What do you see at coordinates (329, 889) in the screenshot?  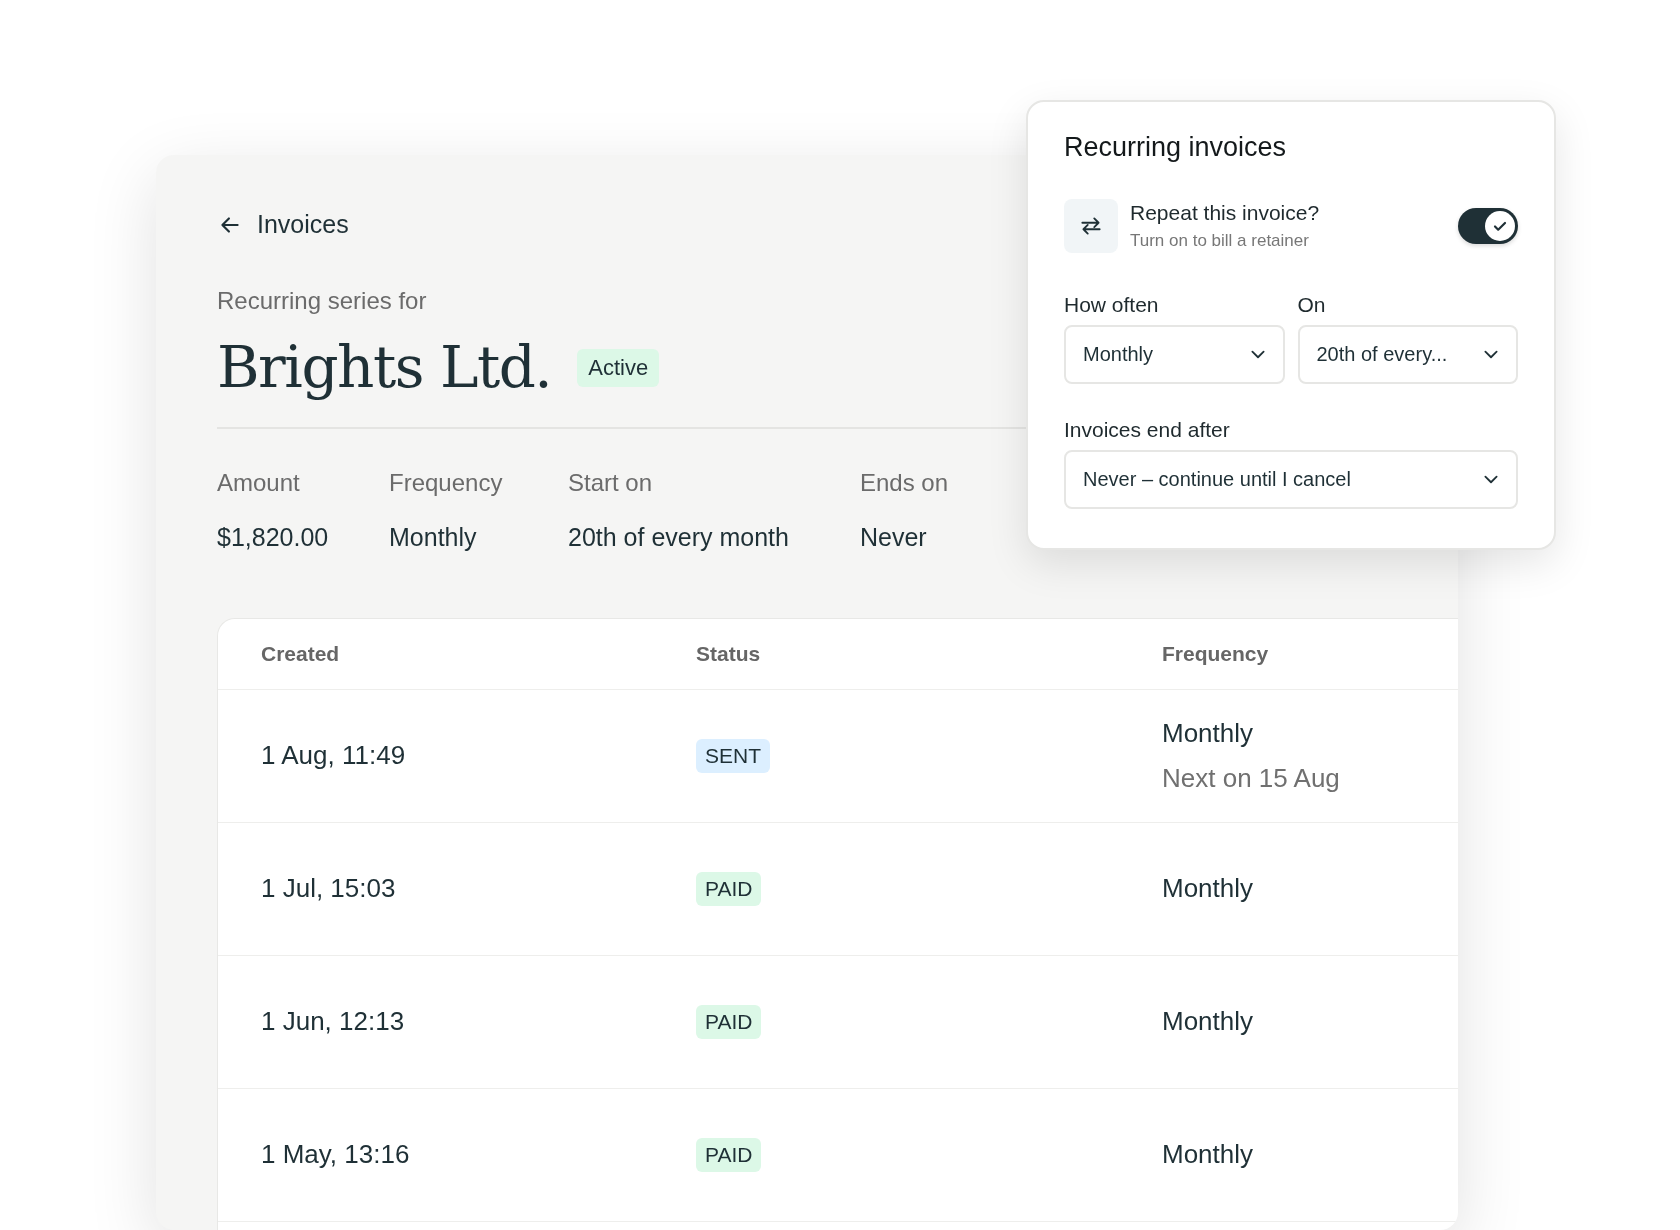 I see `table-cell-text: 1 Jul, 15:03` at bounding box center [329, 889].